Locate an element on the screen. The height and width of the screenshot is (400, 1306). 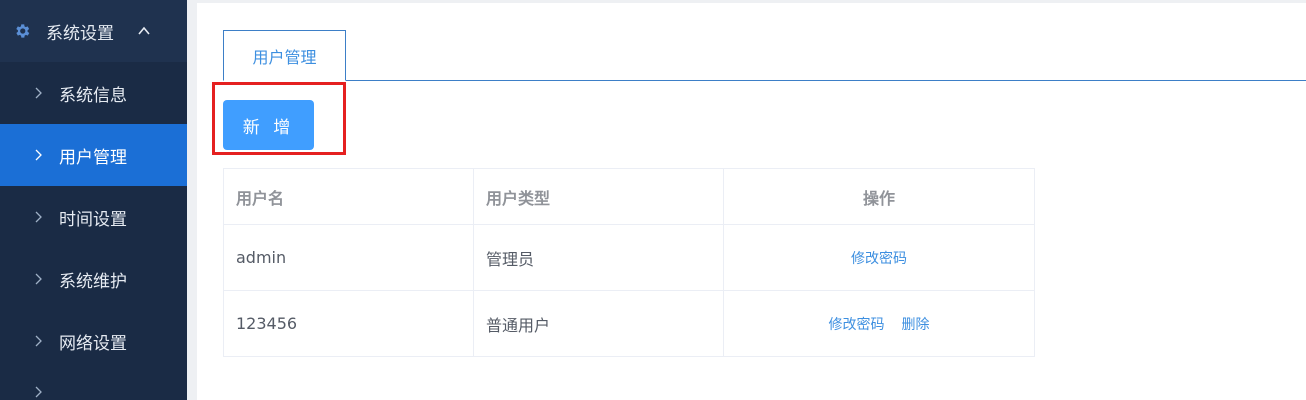
sidebar-item-time-settings: 时间设置 is located at coordinates (93, 217).